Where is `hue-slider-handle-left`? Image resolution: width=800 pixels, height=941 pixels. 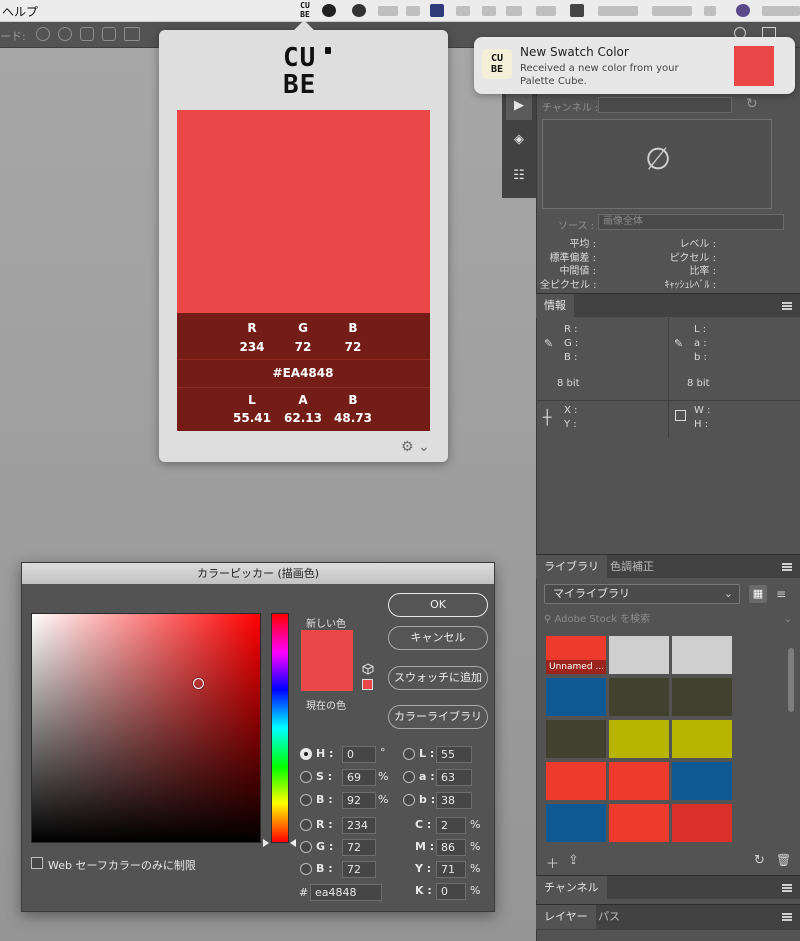
hue-slider-handle-left is located at coordinates (266, 843).